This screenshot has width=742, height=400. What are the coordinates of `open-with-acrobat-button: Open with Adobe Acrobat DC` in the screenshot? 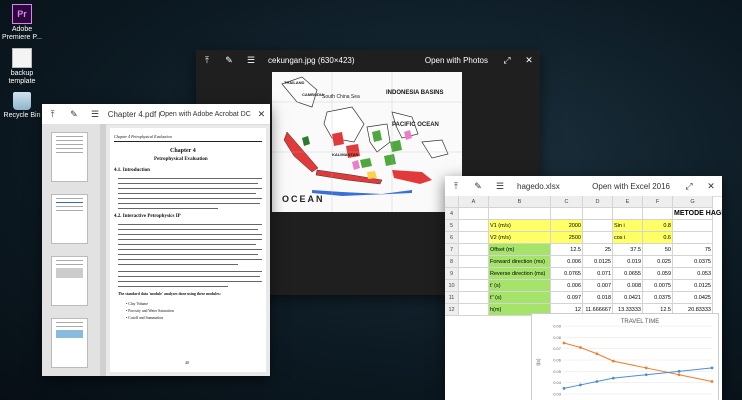 It's located at (205, 114).